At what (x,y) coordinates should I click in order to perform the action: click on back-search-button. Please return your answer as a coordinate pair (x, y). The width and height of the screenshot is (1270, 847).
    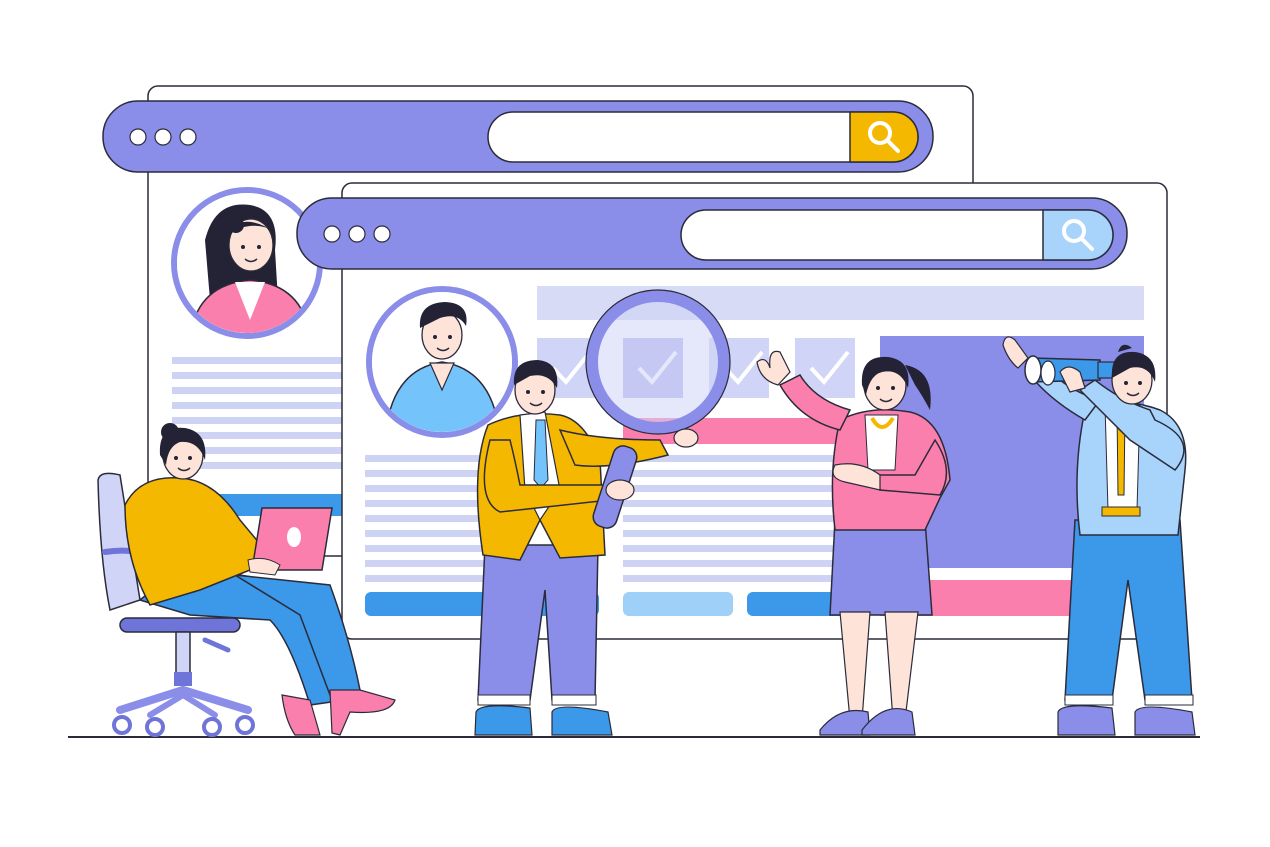
    Looking at the image, I should click on (884, 137).